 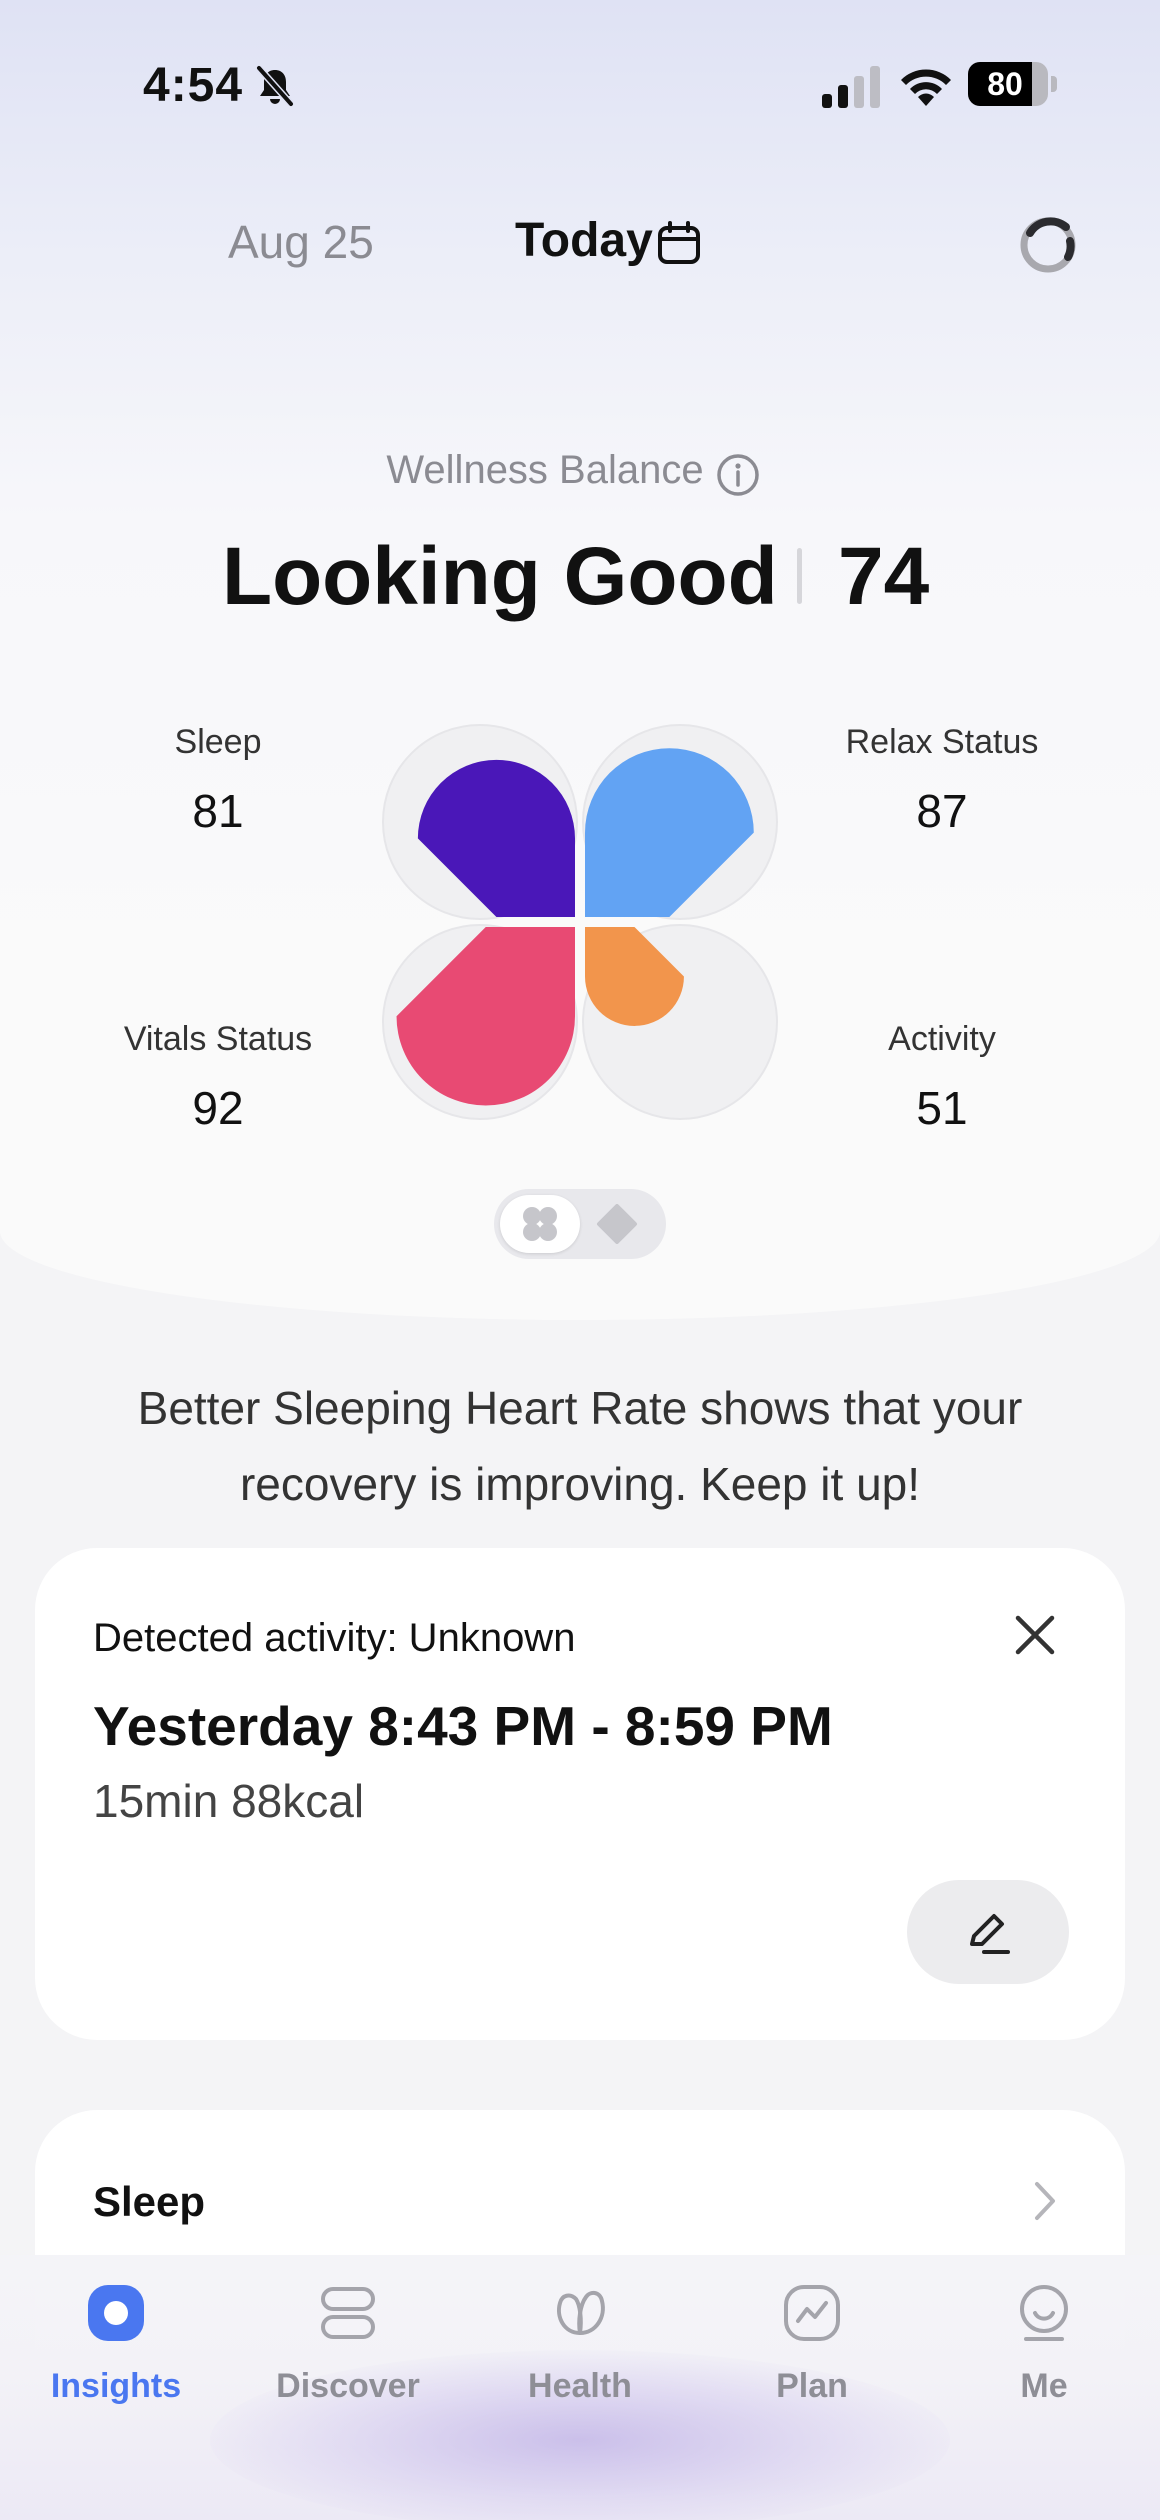 I want to click on metric-value: 51, so click(x=942, y=1108).